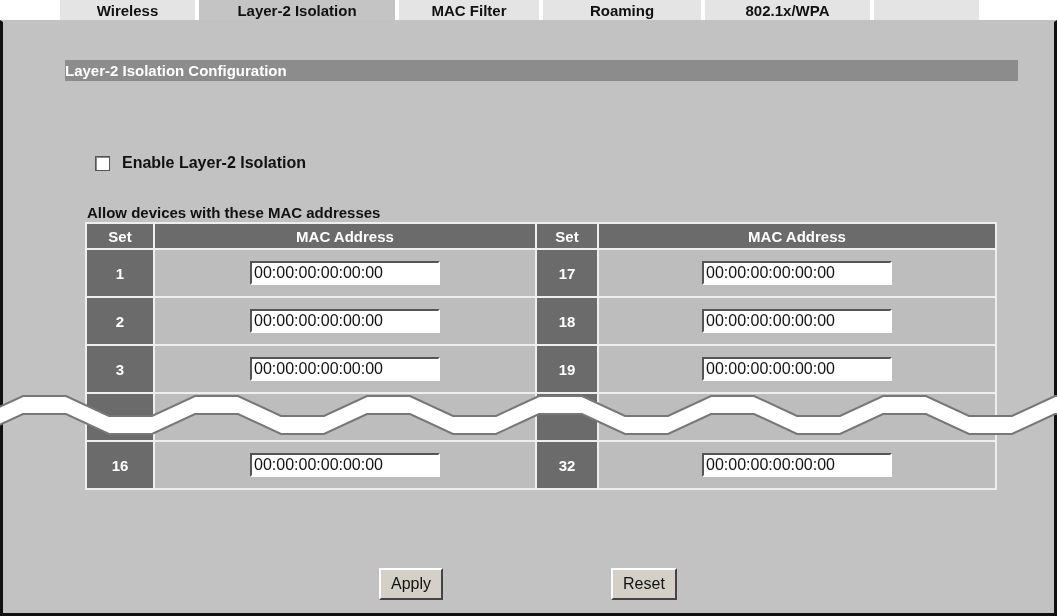 Image resolution: width=1057 pixels, height=616 pixels. I want to click on form-button: Reset, so click(644, 584).